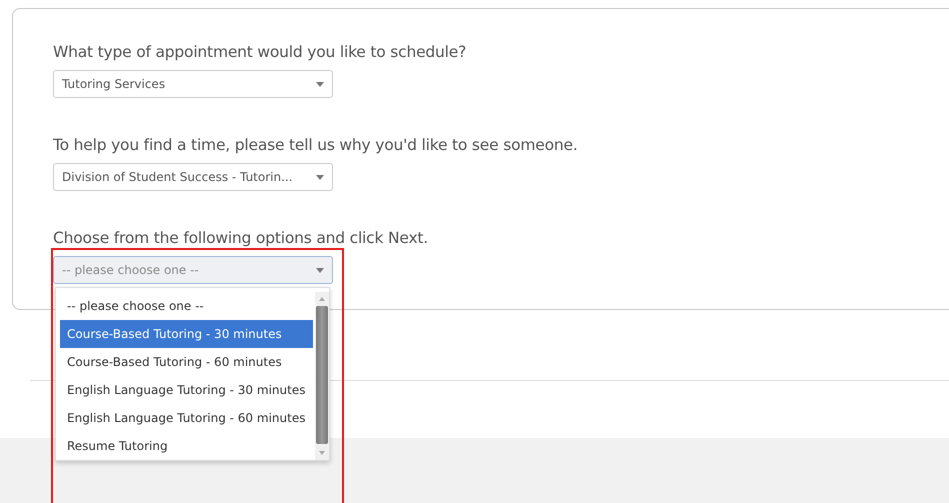  Describe the element at coordinates (186, 306) in the screenshot. I see `dropdown-option: -- please choose one --` at that location.